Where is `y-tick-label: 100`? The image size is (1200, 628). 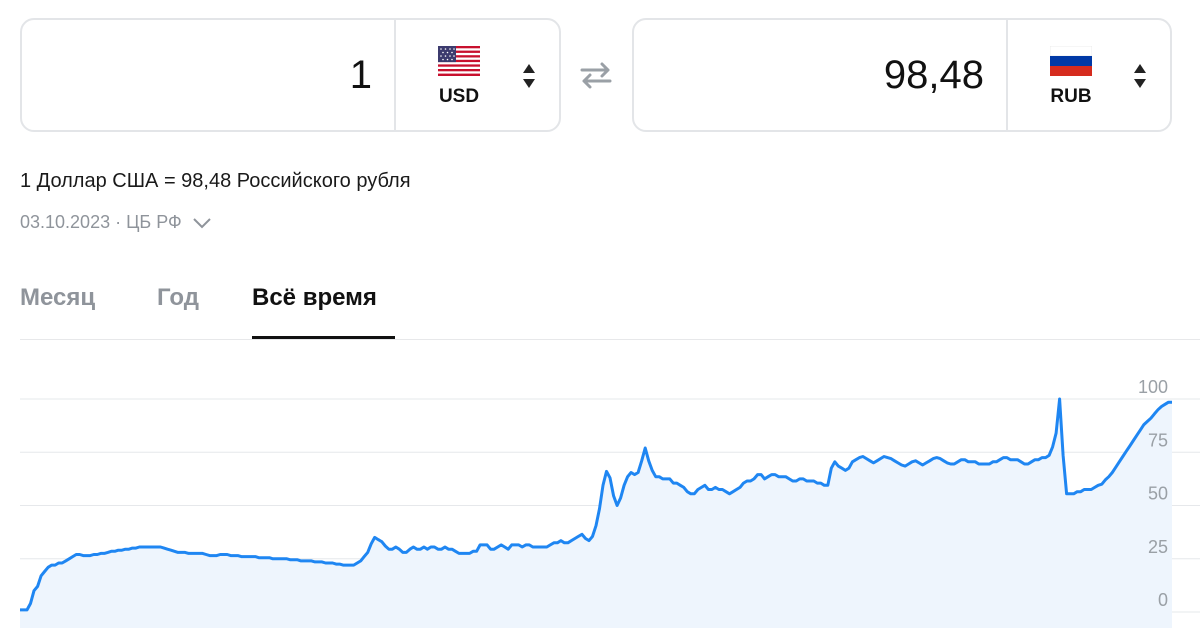
y-tick-label: 100 is located at coordinates (1153, 387).